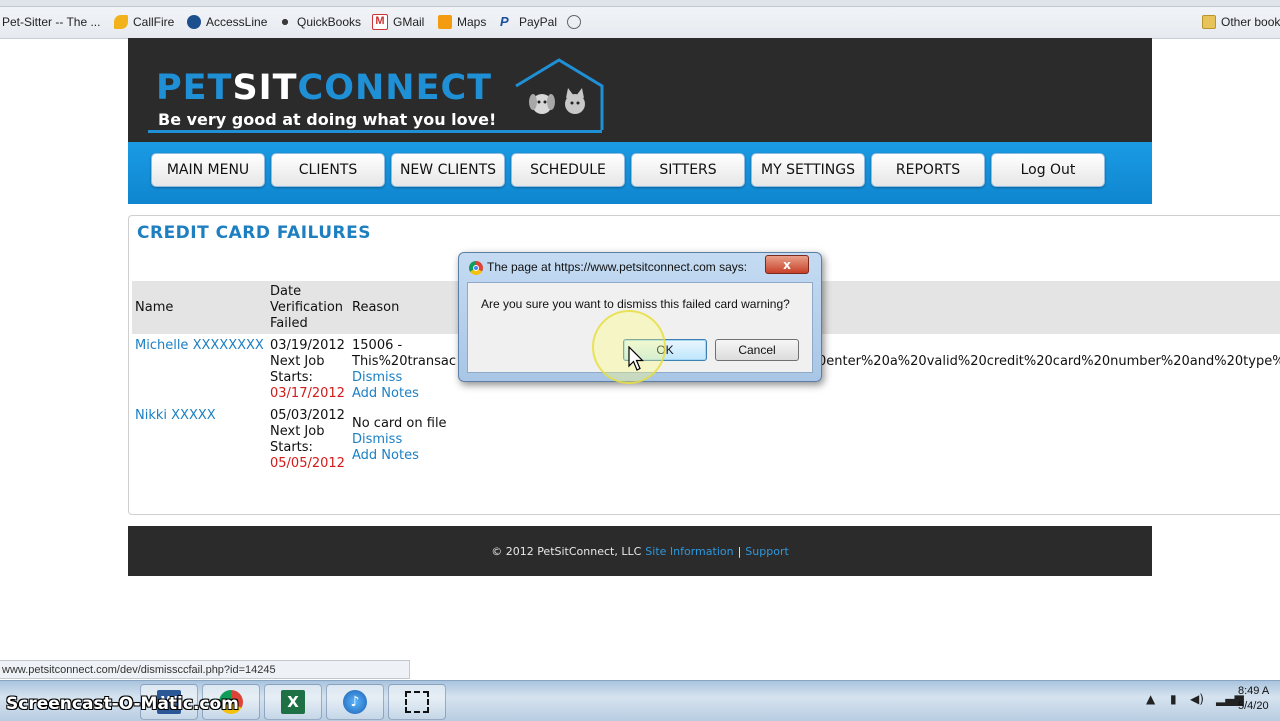 The height and width of the screenshot is (721, 1280). What do you see at coordinates (448, 170) in the screenshot?
I see `nav-new-clients: NEW CLIENTS` at bounding box center [448, 170].